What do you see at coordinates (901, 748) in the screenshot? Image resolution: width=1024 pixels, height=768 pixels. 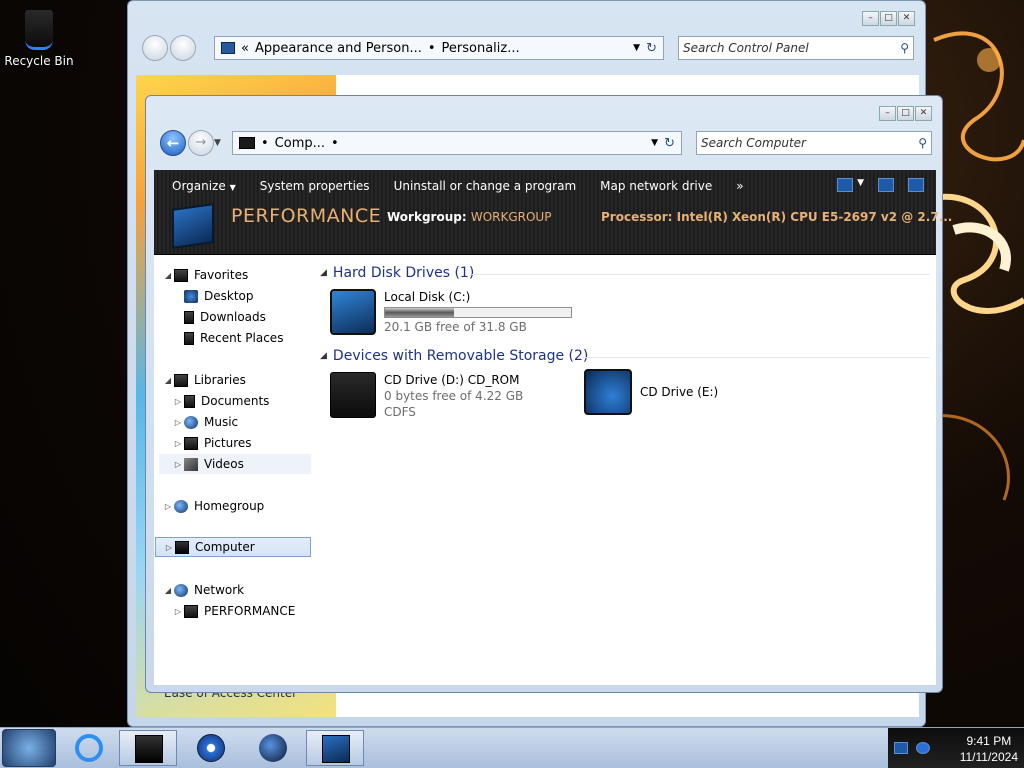 I see `network-tray-icon` at bounding box center [901, 748].